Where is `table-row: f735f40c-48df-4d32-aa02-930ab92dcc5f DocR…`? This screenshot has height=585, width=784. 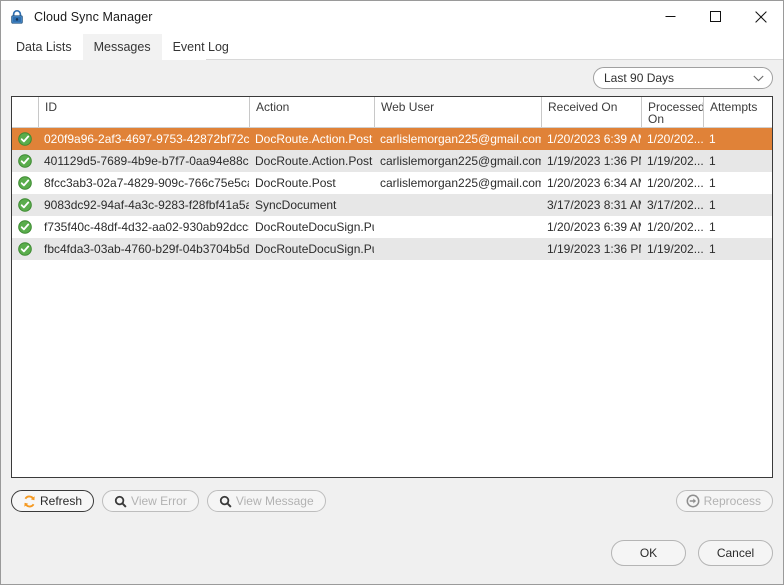
table-row: f735f40c-48df-4d32-aa02-930ab92dcc5f DocR… is located at coordinates (392, 227).